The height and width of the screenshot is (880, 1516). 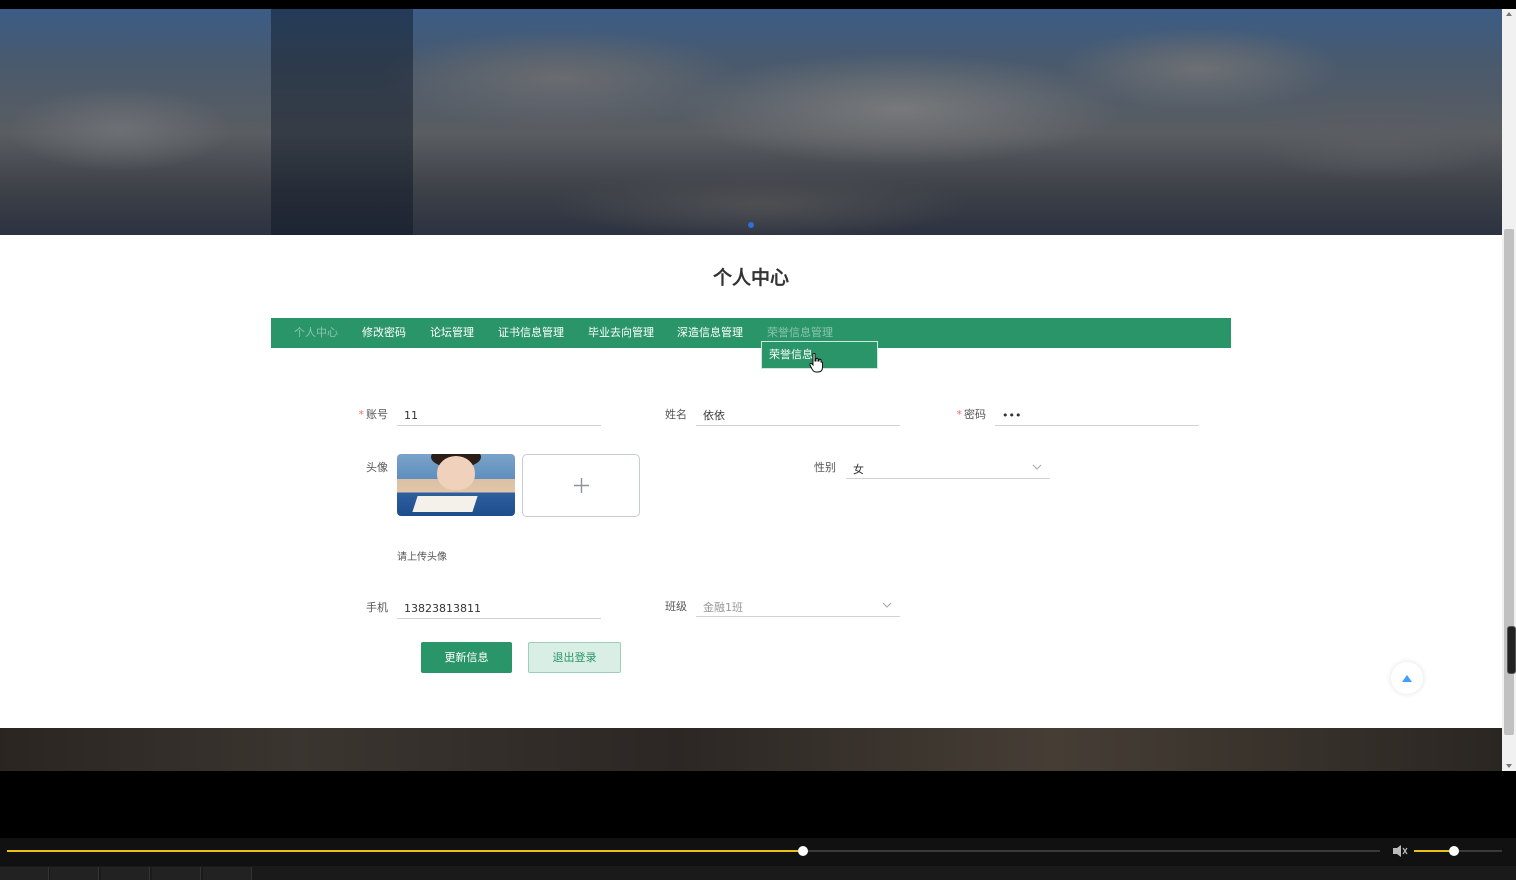 I want to click on nav-item-forum: 论坛管理, so click(x=452, y=333).